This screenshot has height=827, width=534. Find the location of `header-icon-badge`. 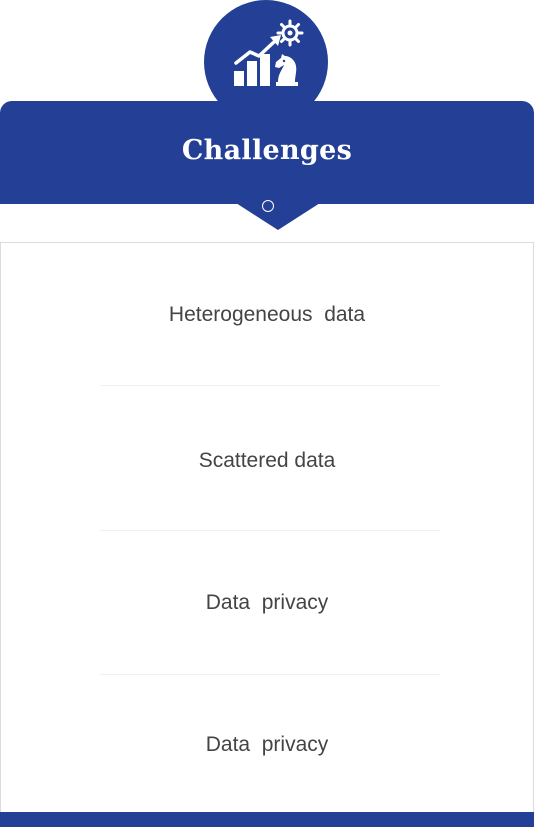

header-icon-badge is located at coordinates (266, 62).